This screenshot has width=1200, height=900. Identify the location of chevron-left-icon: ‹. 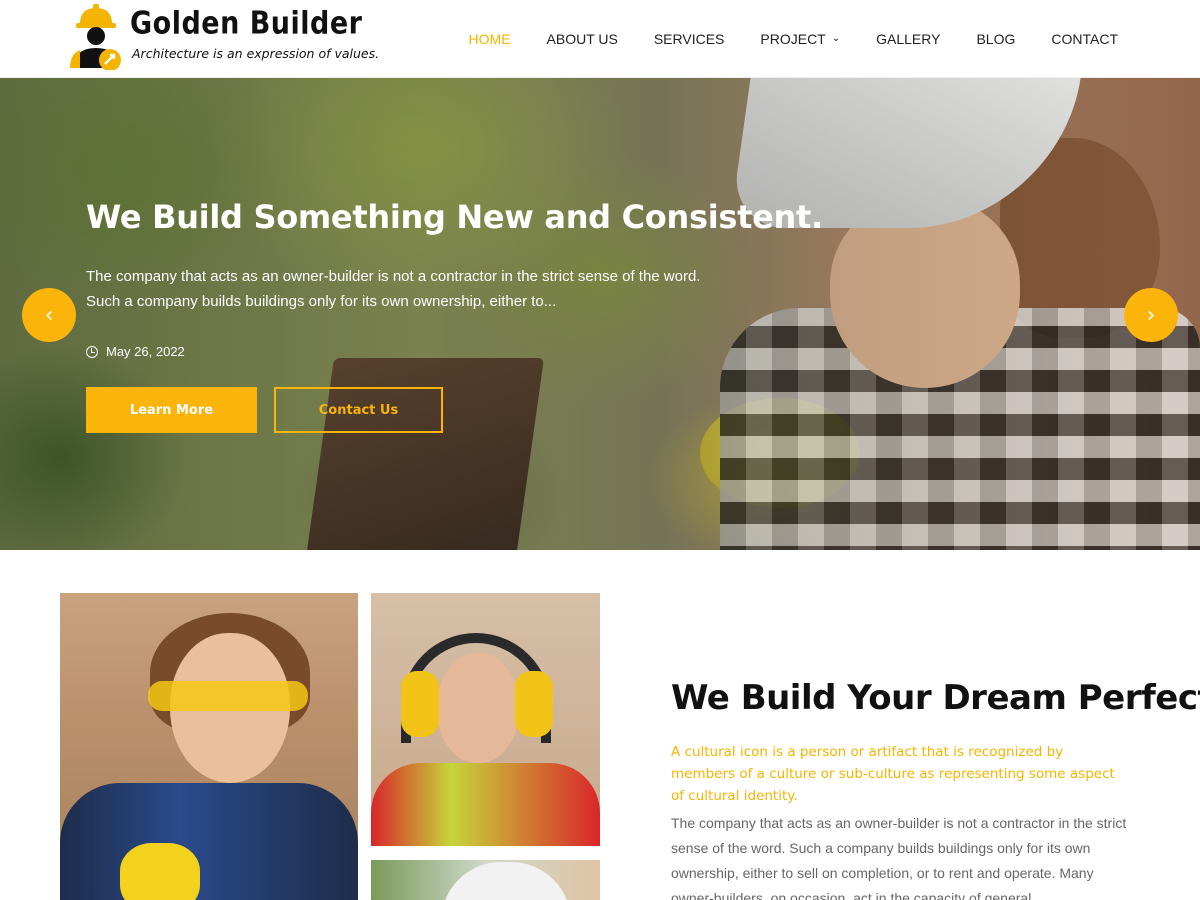
(49, 315).